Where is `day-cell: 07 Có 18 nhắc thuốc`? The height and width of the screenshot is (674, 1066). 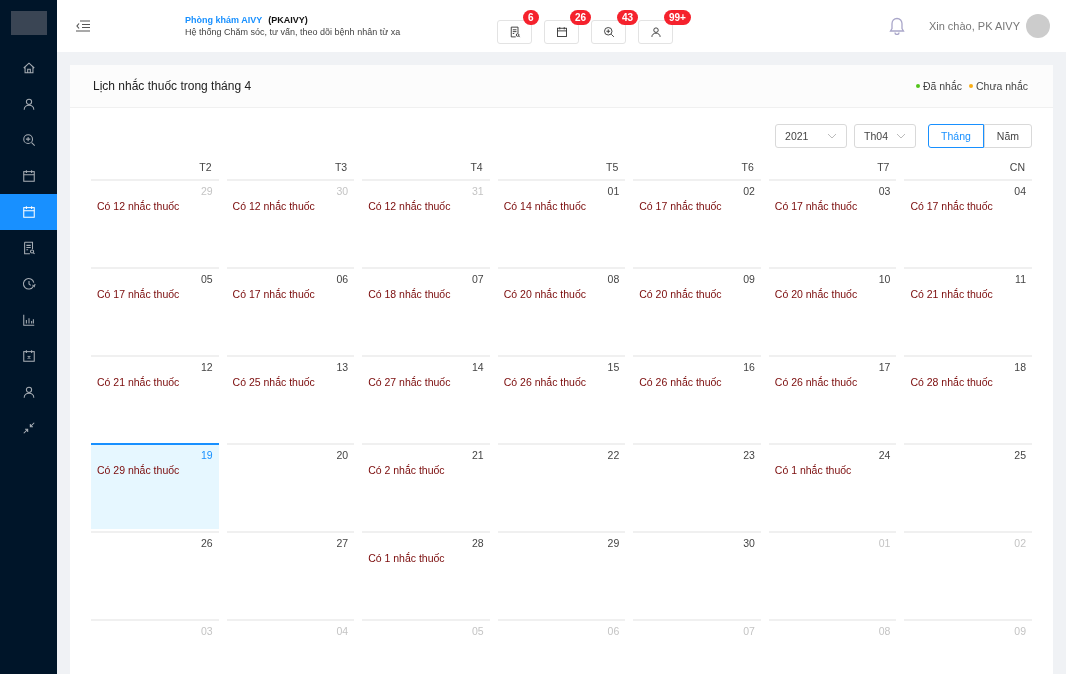
day-cell: 07 Có 18 nhắc thuốc is located at coordinates (426, 310).